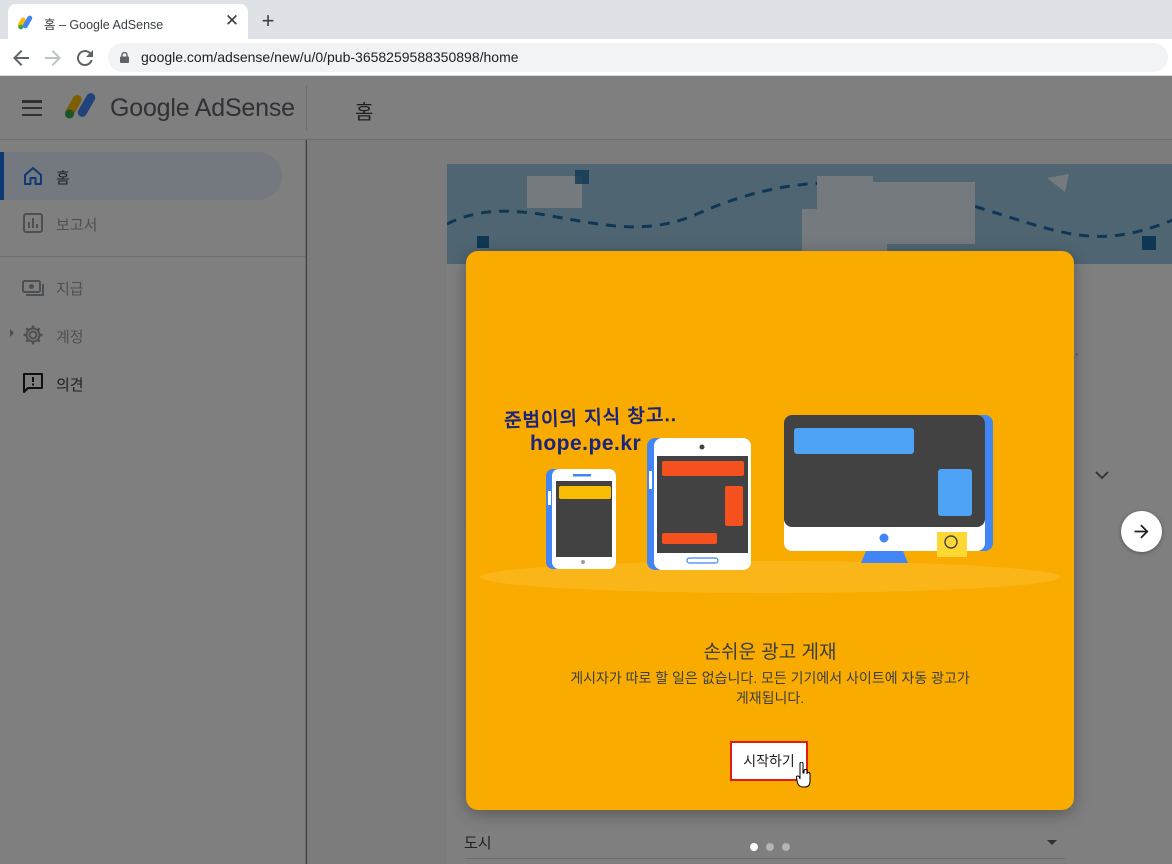 The width and height of the screenshot is (1172, 864). Describe the element at coordinates (586, 19) in the screenshot. I see `browser-tabstrip: 홈 – Google AdSense ✕ +` at that location.